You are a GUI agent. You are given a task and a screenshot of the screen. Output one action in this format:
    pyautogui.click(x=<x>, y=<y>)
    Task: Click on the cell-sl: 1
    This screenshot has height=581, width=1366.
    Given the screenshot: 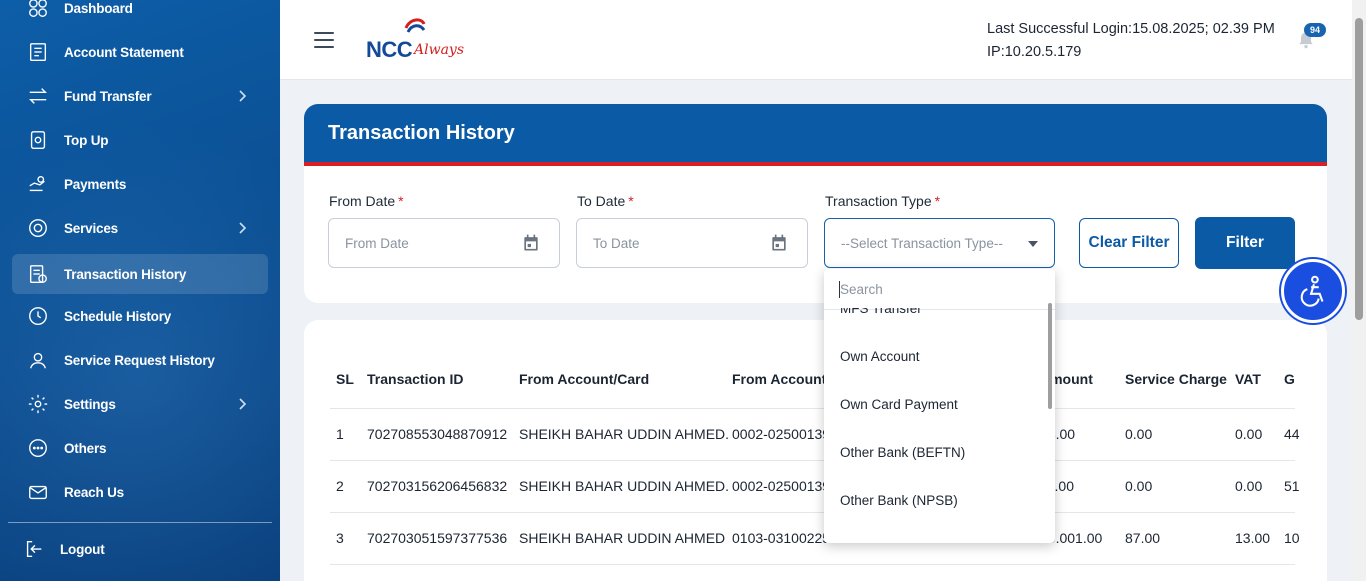 What is the action you would take?
    pyautogui.click(x=340, y=434)
    